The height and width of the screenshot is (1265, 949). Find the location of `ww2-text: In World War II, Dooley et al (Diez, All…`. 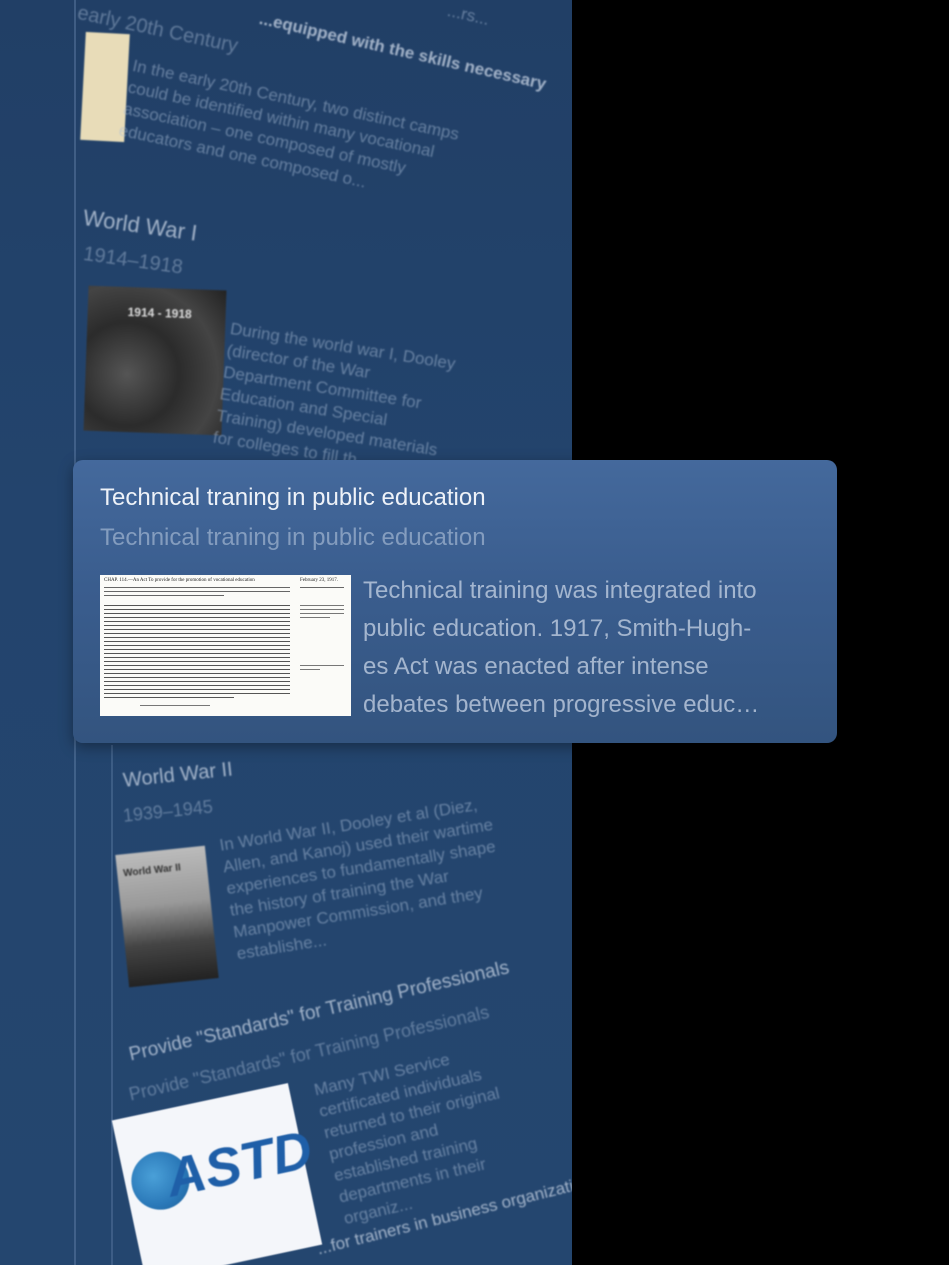

ww2-text: In World War II, Dooley et al (Diez, All… is located at coordinates (357, 879).